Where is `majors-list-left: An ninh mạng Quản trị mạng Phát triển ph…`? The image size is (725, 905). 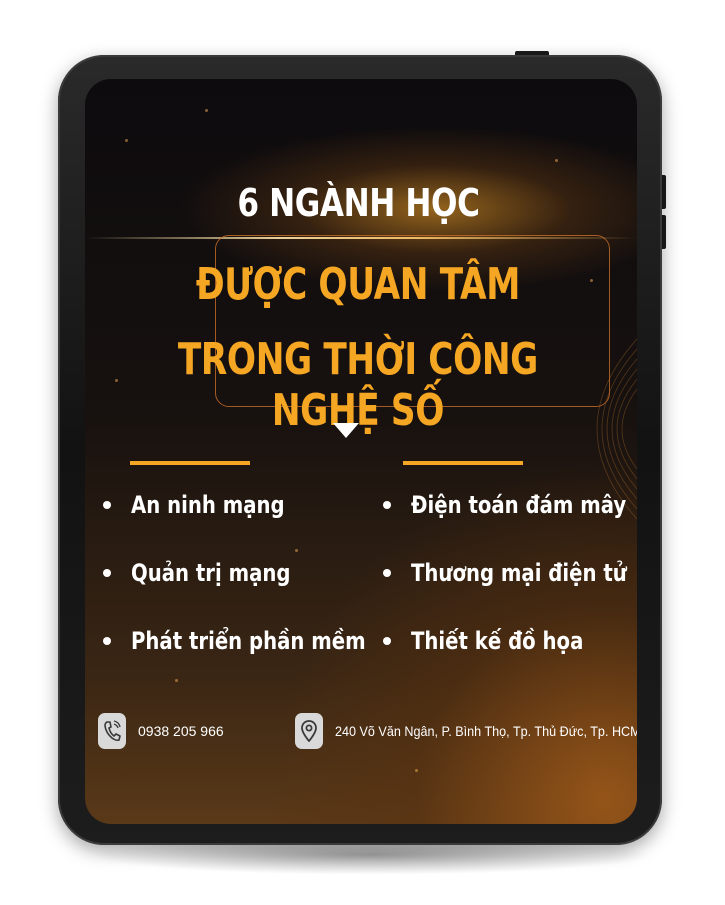
majors-list-left: An ninh mạng Quản trị mạng Phát triển ph… is located at coordinates (259, 589).